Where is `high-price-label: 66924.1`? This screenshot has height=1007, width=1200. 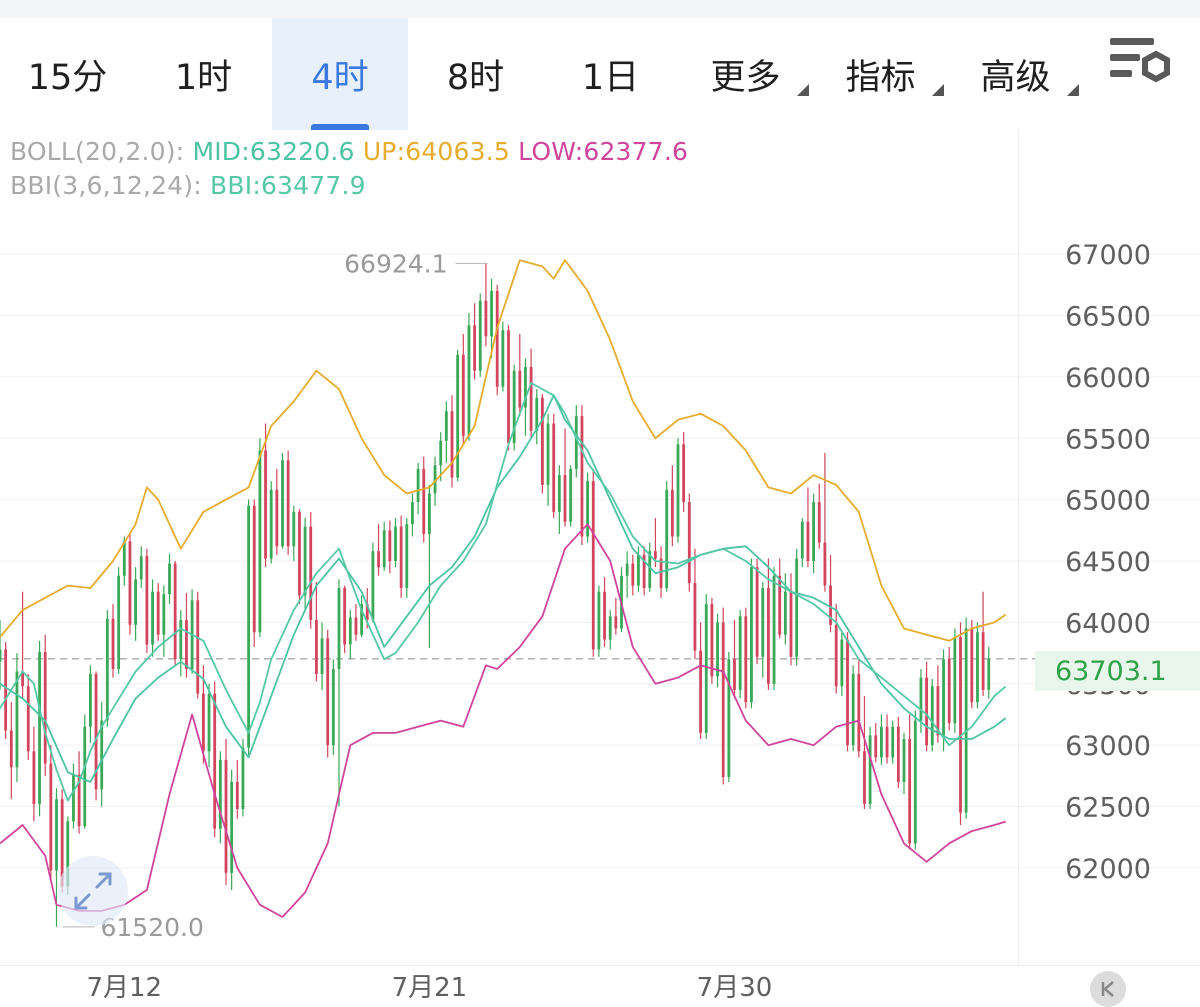
high-price-label: 66924.1 is located at coordinates (395, 263).